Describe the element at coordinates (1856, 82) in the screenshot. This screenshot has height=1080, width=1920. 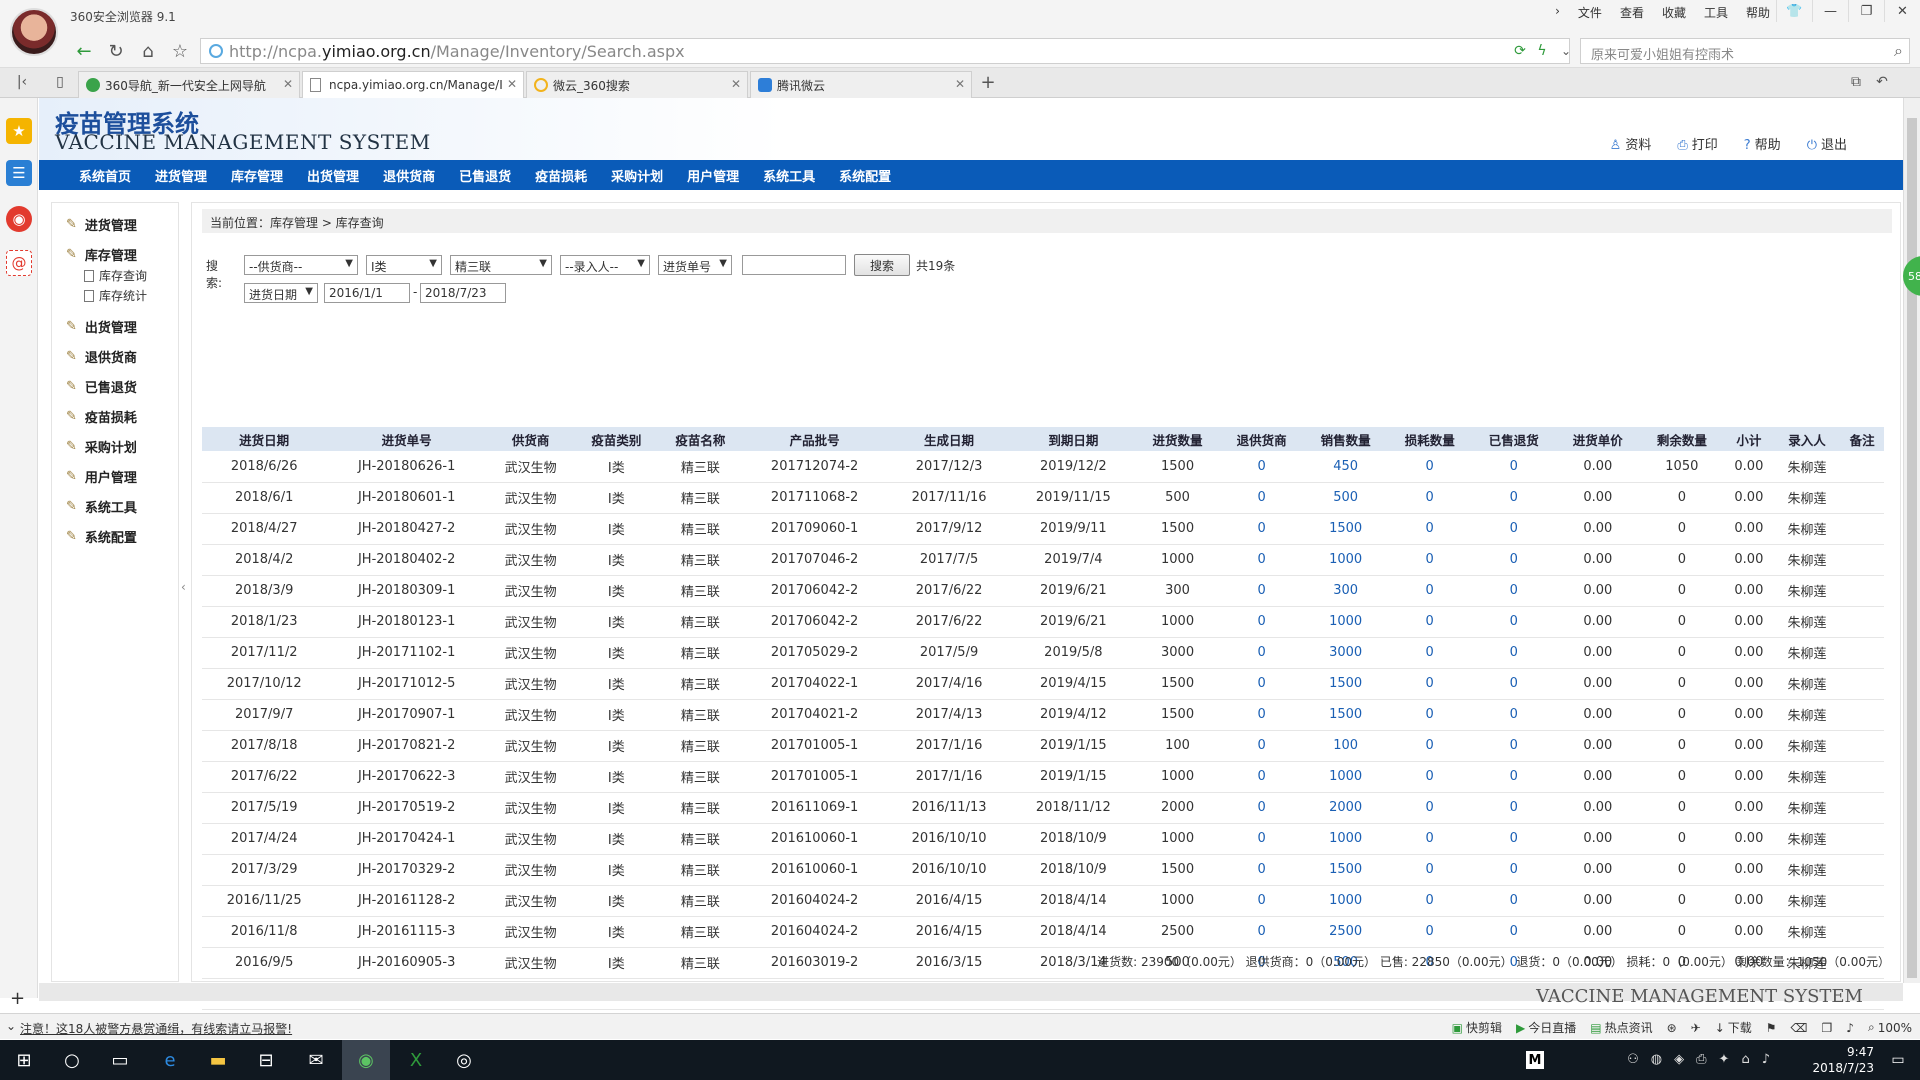
I see `tab-list-icon: ⧉` at that location.